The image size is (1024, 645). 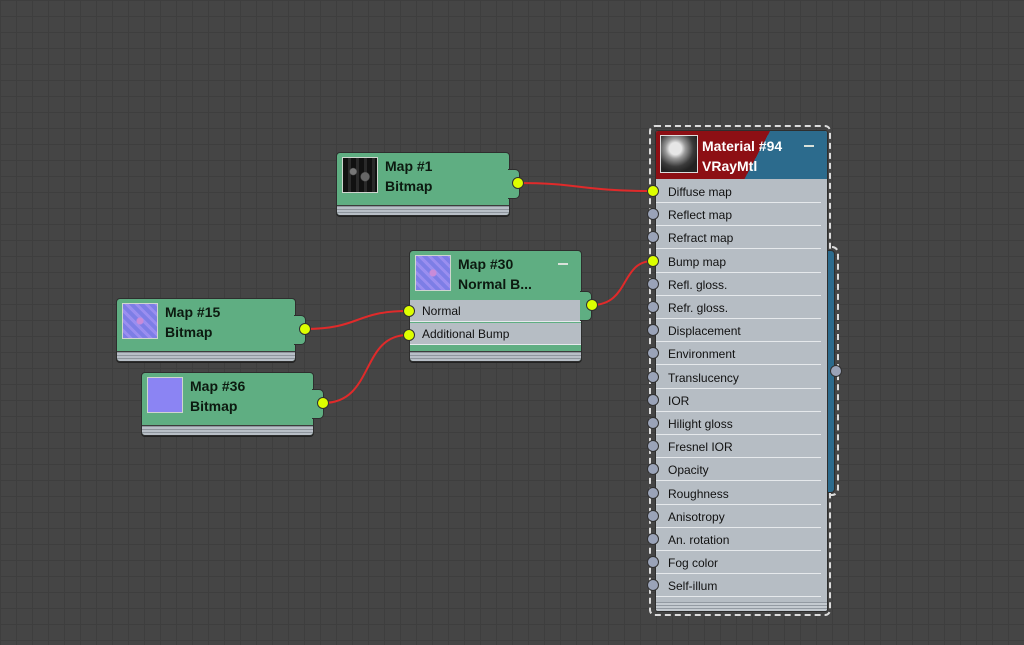 I want to click on map30-slot-normal: Normal, so click(x=495, y=311).